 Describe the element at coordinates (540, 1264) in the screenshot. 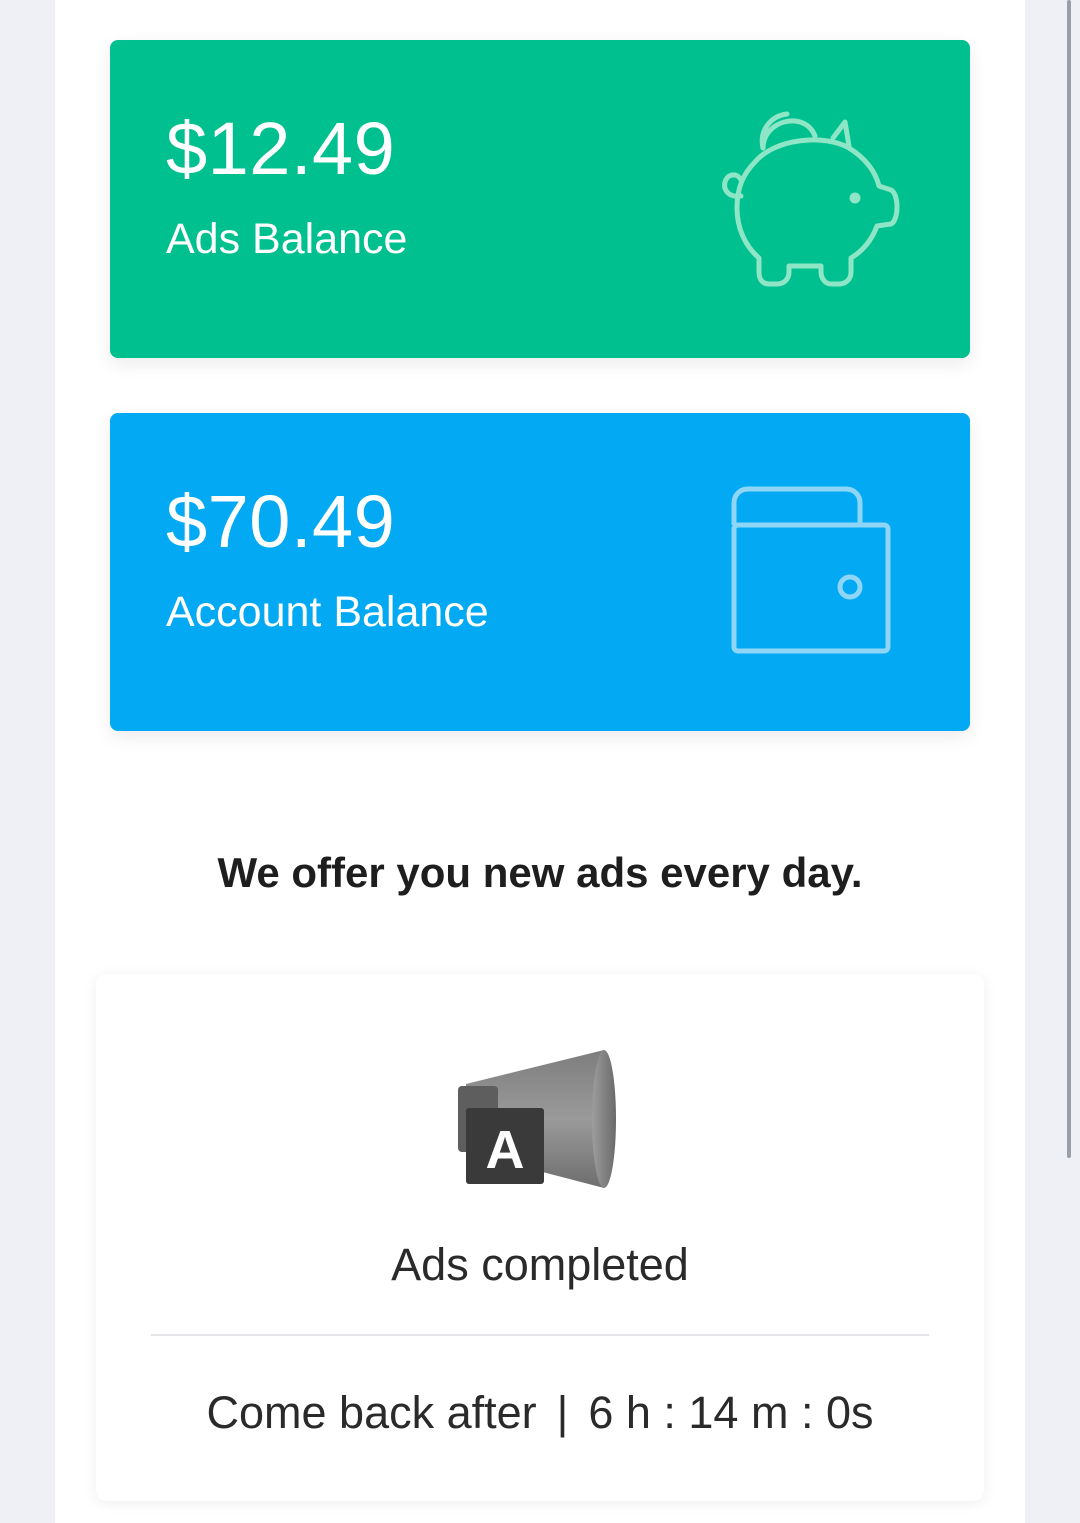

I see `ads-completed-title: Ads completed` at that location.